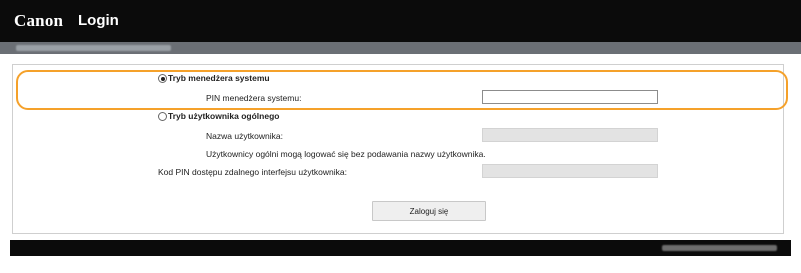 The image size is (801, 273). What do you see at coordinates (570, 97) in the screenshot?
I see `system-manager-pin-field` at bounding box center [570, 97].